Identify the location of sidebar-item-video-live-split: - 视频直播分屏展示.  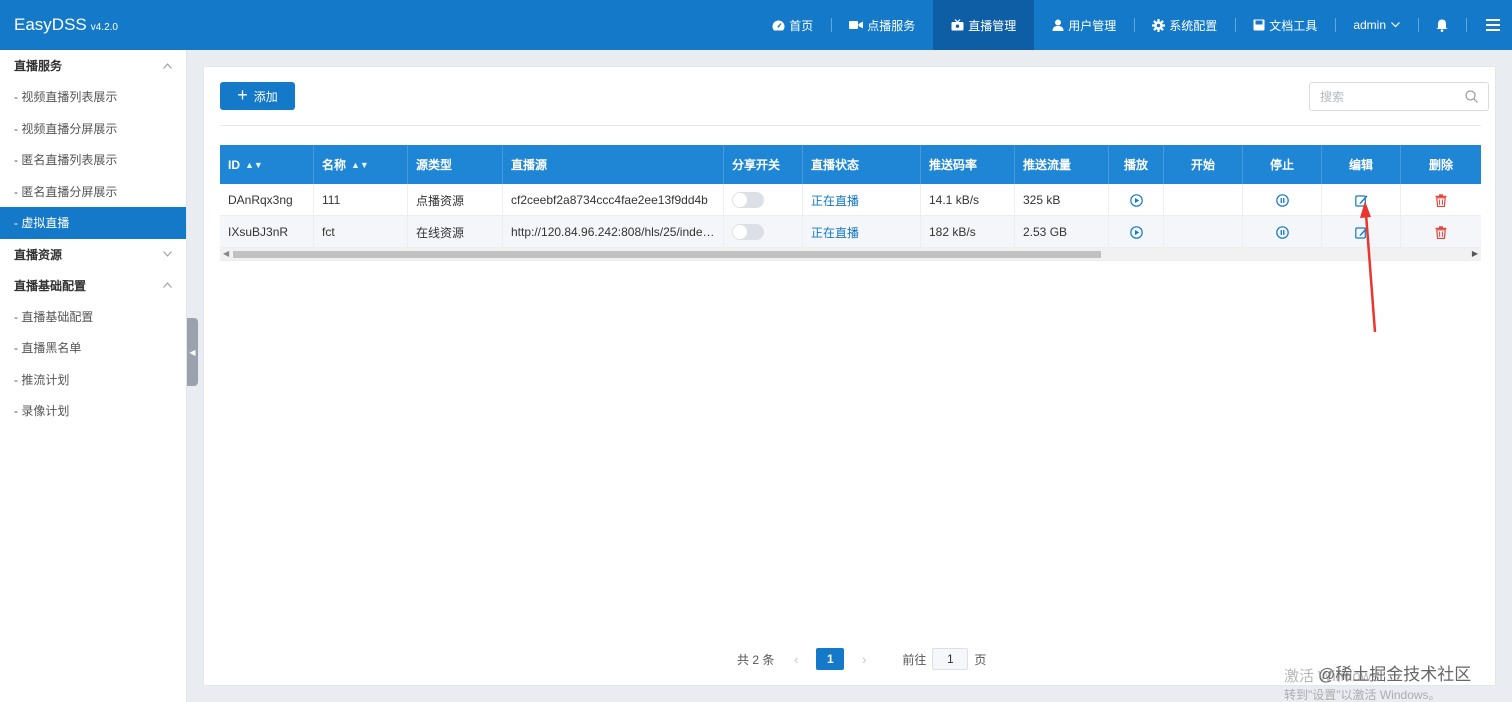
(93, 129).